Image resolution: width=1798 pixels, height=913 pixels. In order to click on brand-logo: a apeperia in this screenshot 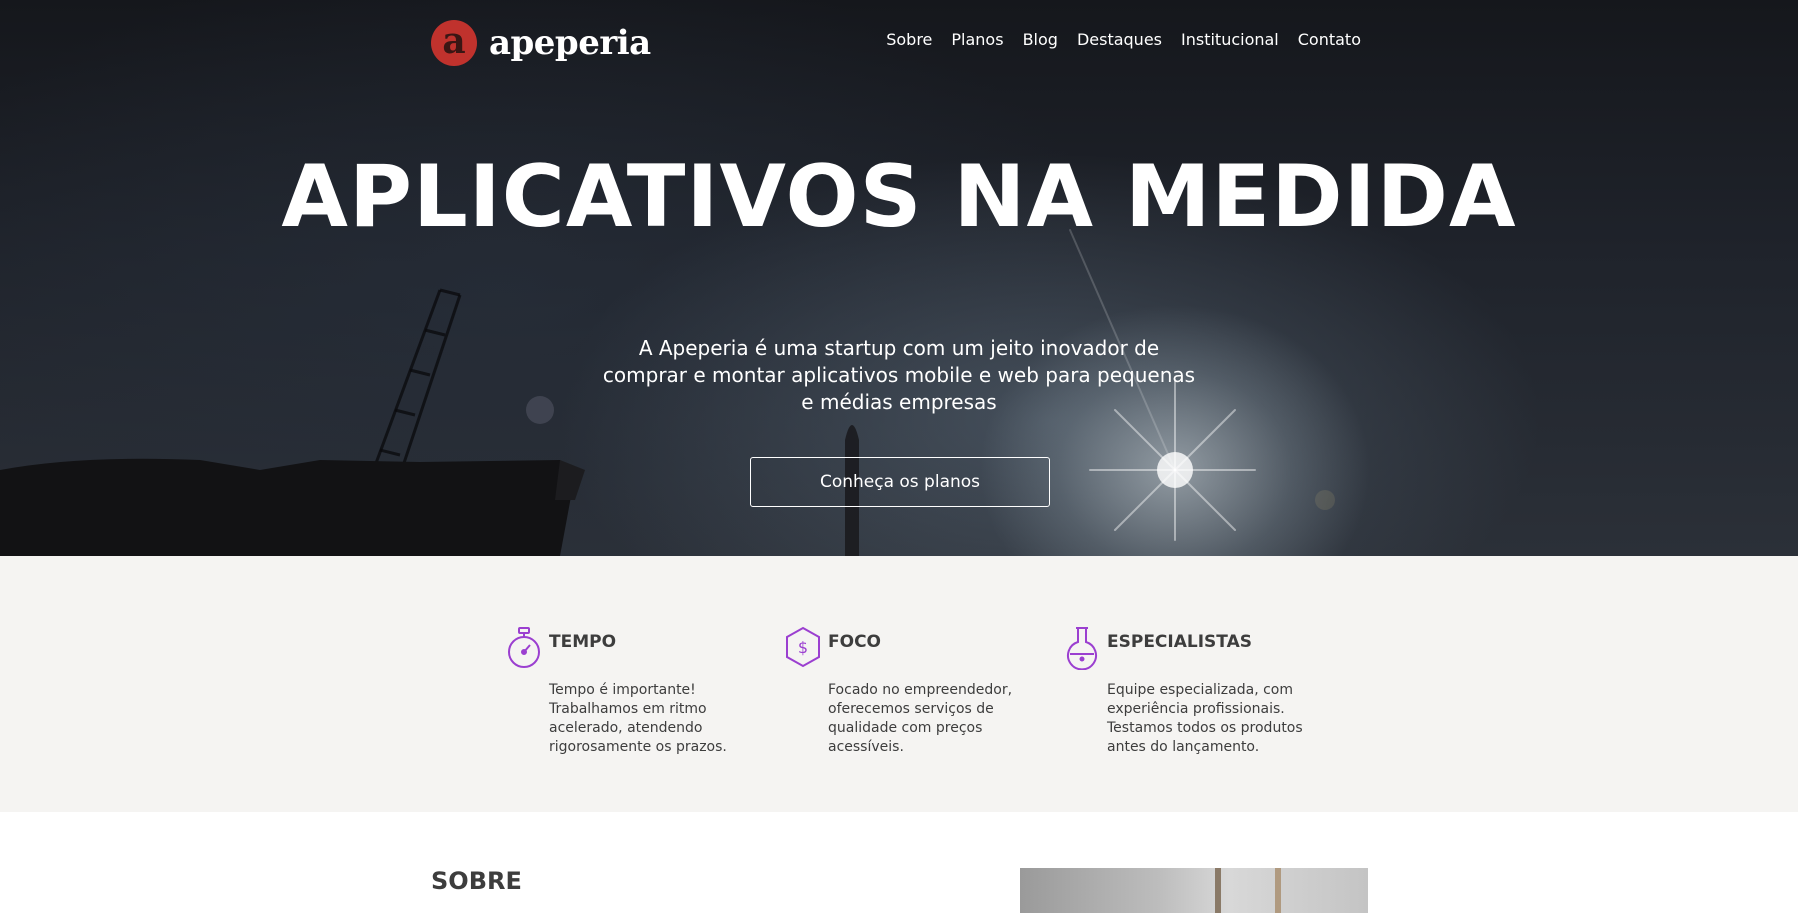, I will do `click(541, 43)`.